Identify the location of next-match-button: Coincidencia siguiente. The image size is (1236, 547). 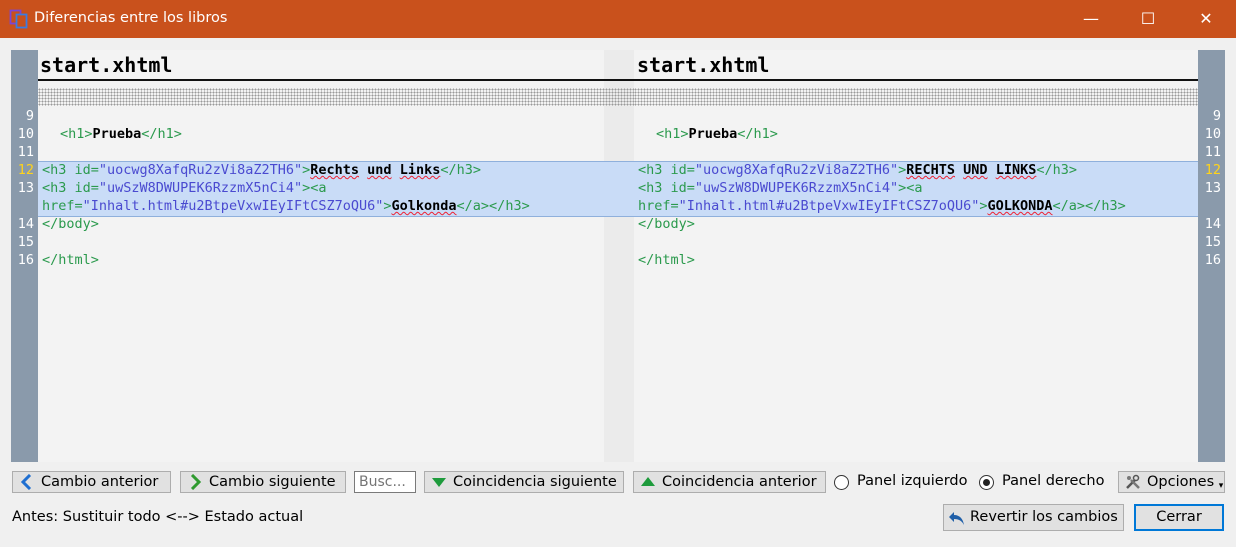
(524, 482).